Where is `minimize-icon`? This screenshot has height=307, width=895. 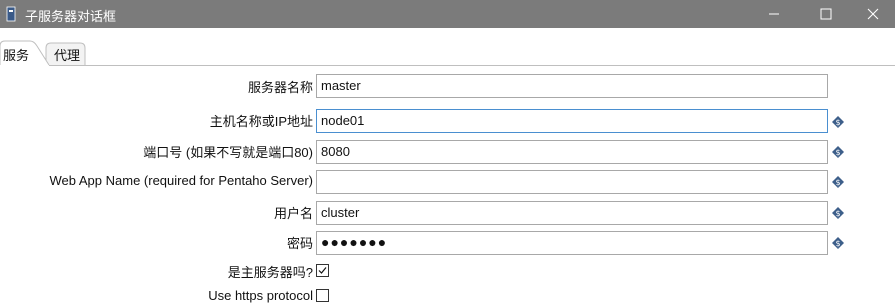
minimize-icon is located at coordinates (774, 14).